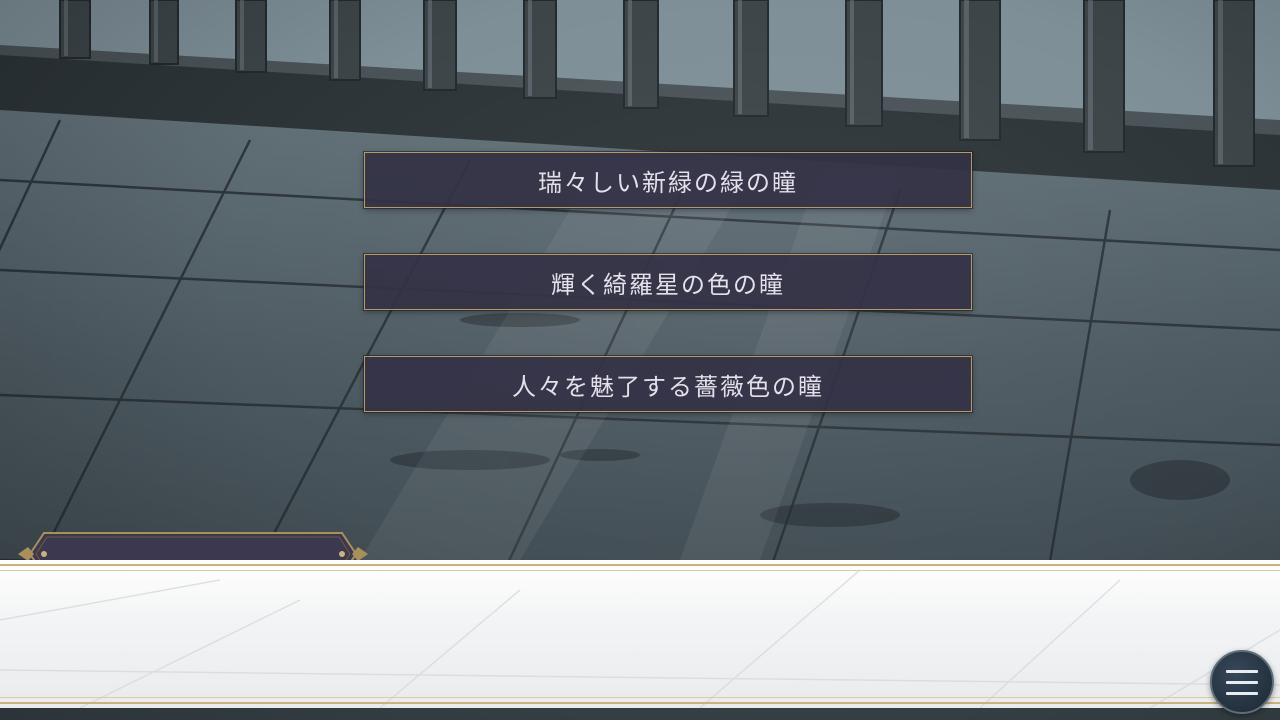 This screenshot has height=720, width=1280. Describe the element at coordinates (640, 703) in the screenshot. I see `message-window-bottom-border` at that location.